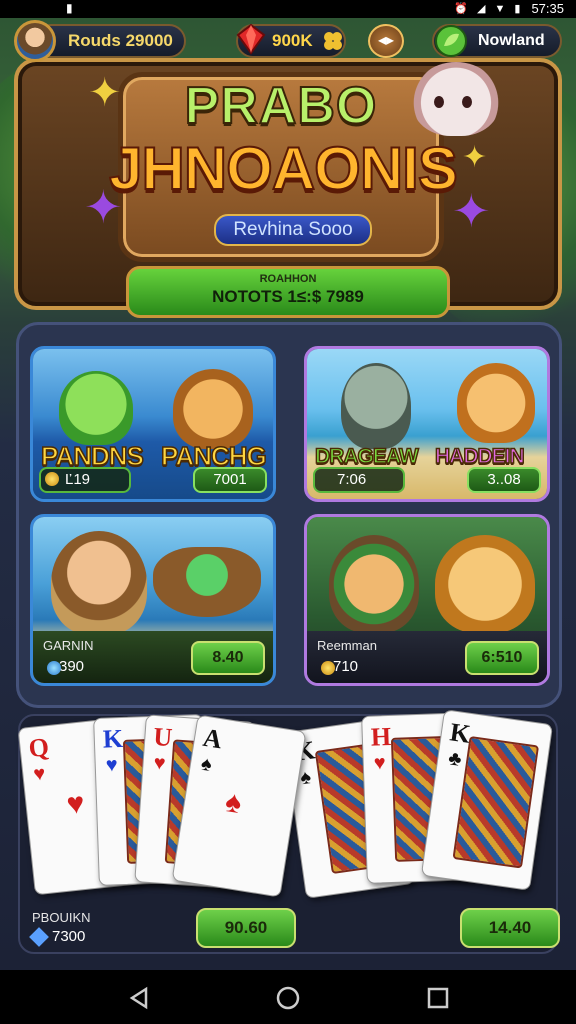 Image resolution: width=576 pixels, height=1024 pixels. I want to click on tile-footer-value-text: 710, so click(346, 666).